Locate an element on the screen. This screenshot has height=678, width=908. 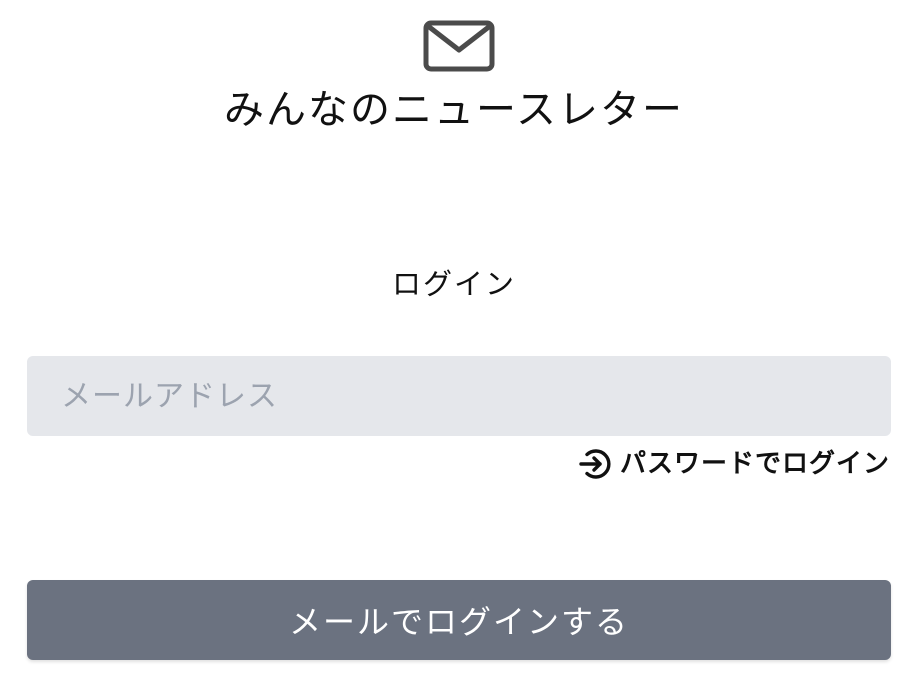
email-login-button: メールでログインする is located at coordinates (459, 620).